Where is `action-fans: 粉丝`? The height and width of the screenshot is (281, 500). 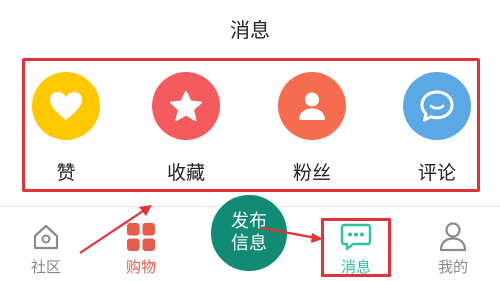
action-fans: 粉丝 is located at coordinates (312, 132).